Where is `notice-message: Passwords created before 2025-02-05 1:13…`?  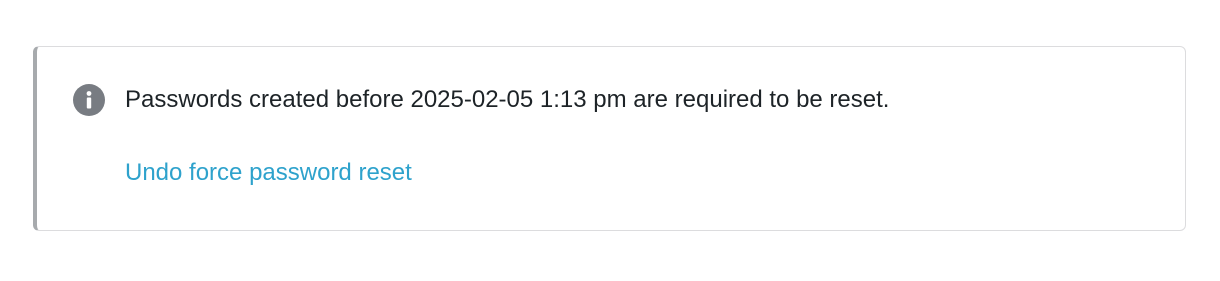
notice-message: Passwords created before 2025-02-05 1:13… is located at coordinates (507, 99).